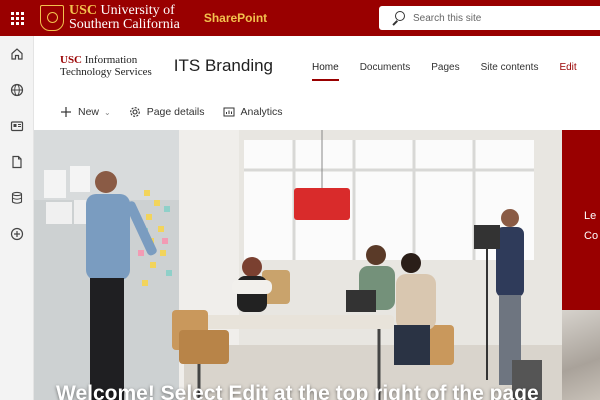  I want to click on add-circle-icon, so click(17, 234).